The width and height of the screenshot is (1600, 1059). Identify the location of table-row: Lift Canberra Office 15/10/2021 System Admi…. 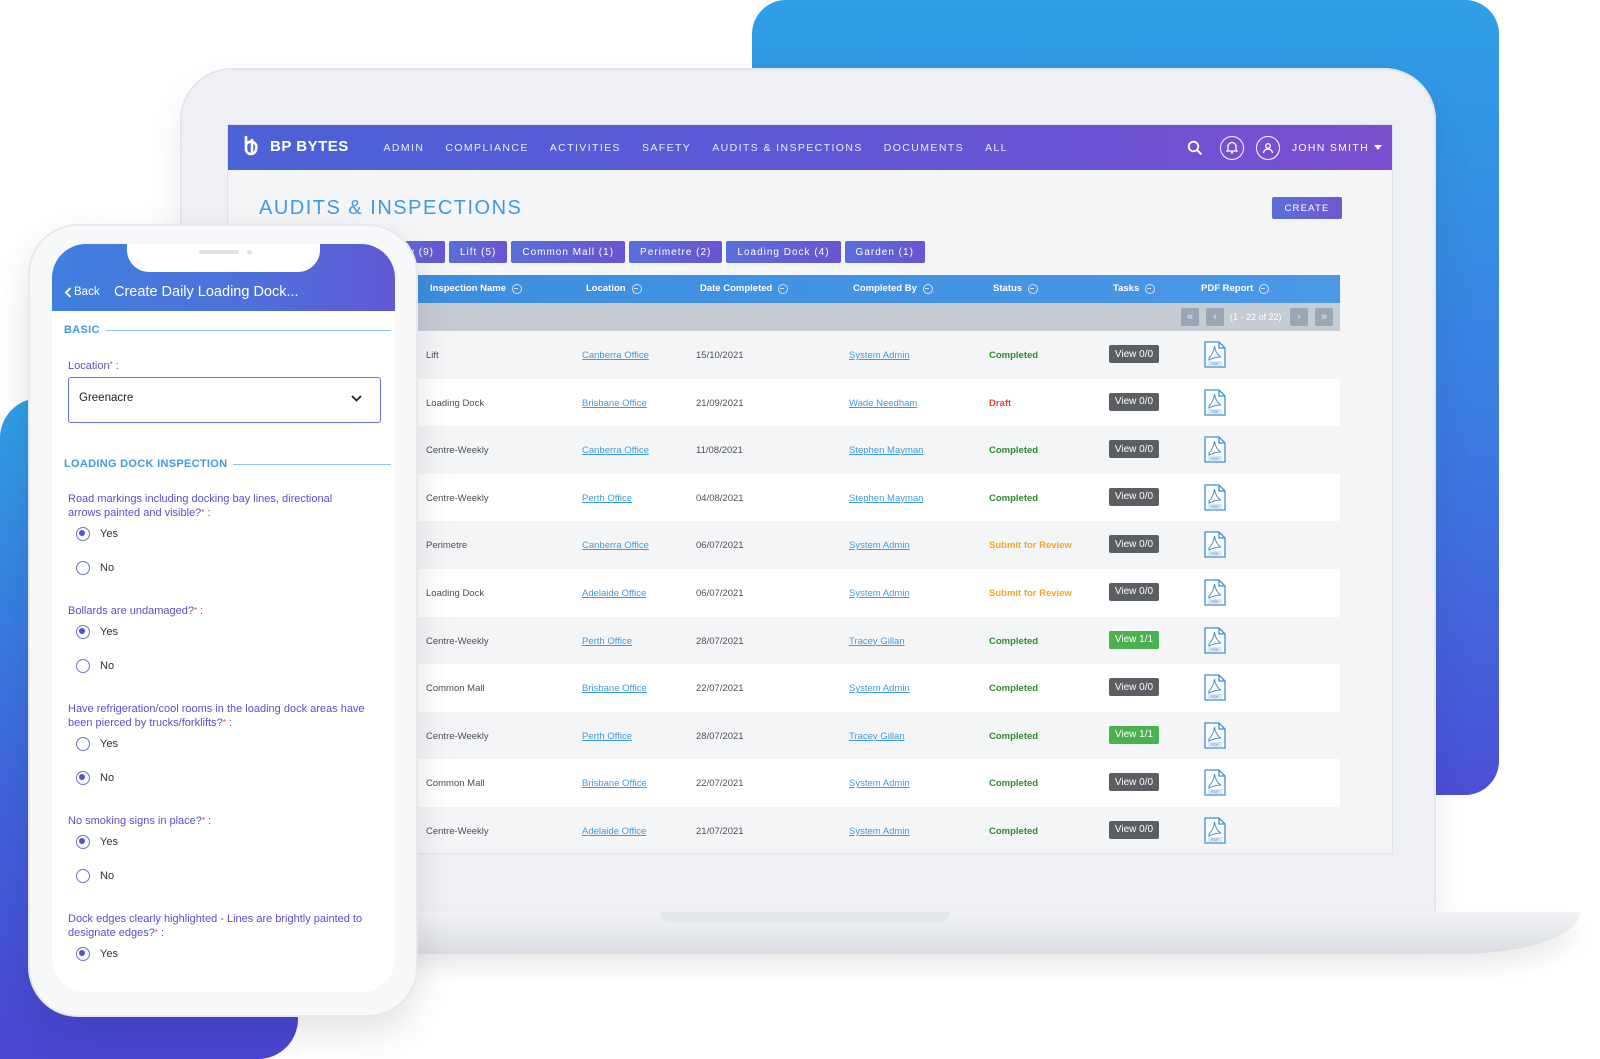
(879, 355).